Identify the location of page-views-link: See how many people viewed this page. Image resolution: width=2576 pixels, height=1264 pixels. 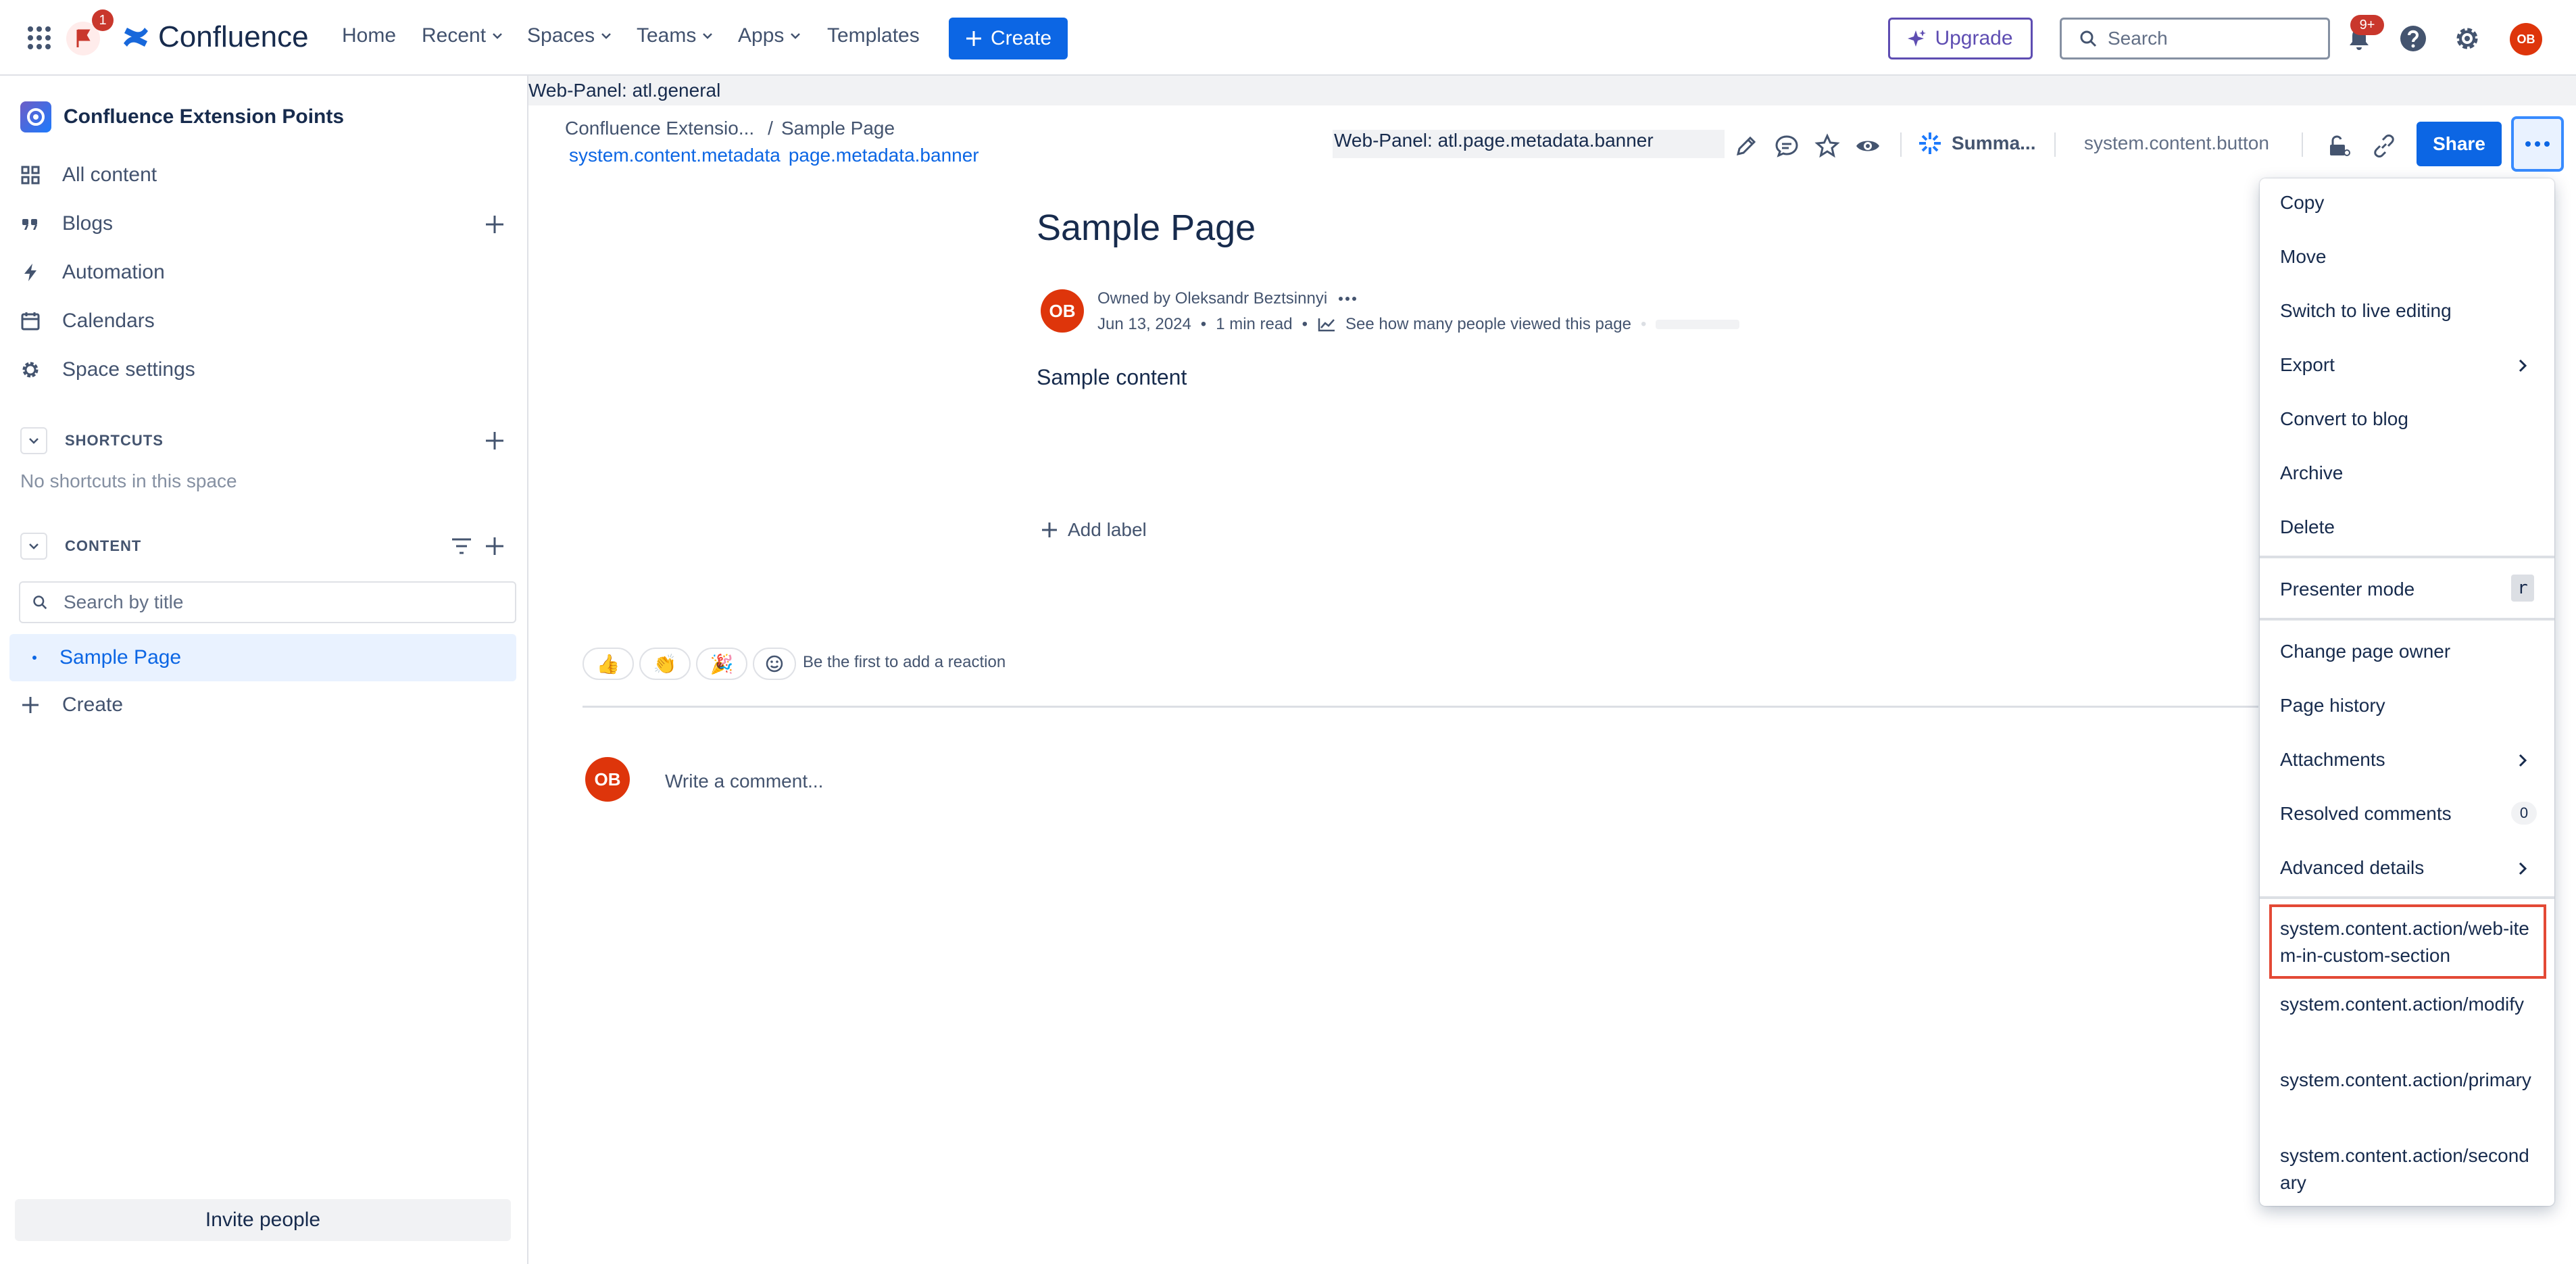
(1488, 324).